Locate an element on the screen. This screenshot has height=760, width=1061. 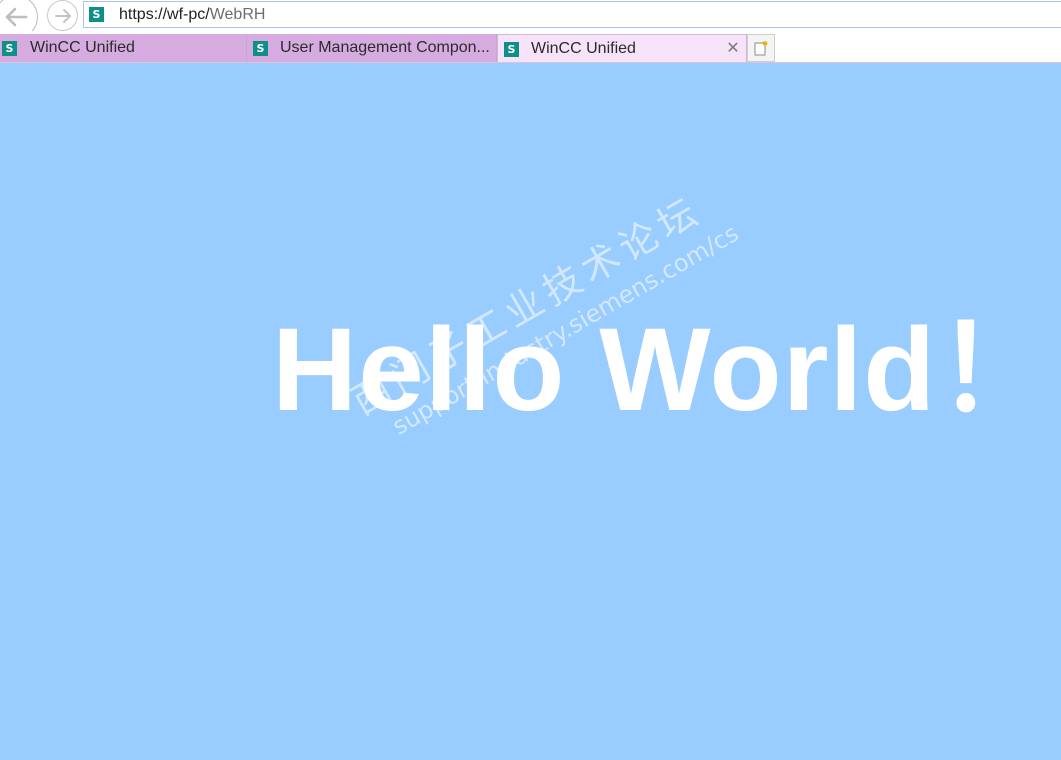
close-tab-icon: ✕ is located at coordinates (733, 48).